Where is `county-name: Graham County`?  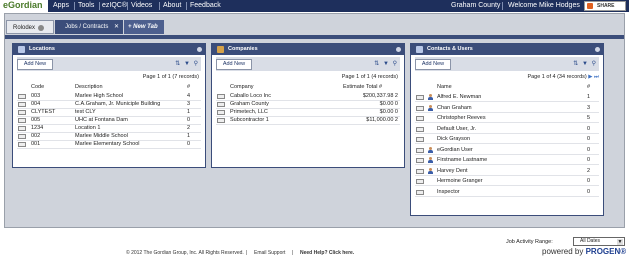 county-name: Graham County is located at coordinates (475, 6).